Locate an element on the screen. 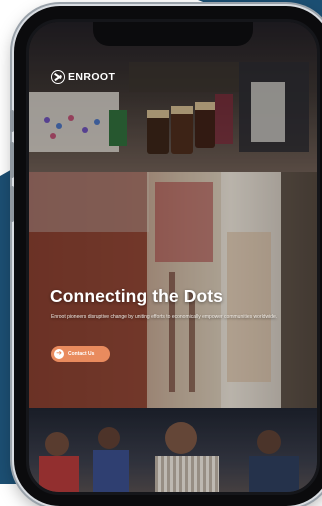 The height and width of the screenshot is (506, 322). brand-name: ENROOT is located at coordinates (92, 77).